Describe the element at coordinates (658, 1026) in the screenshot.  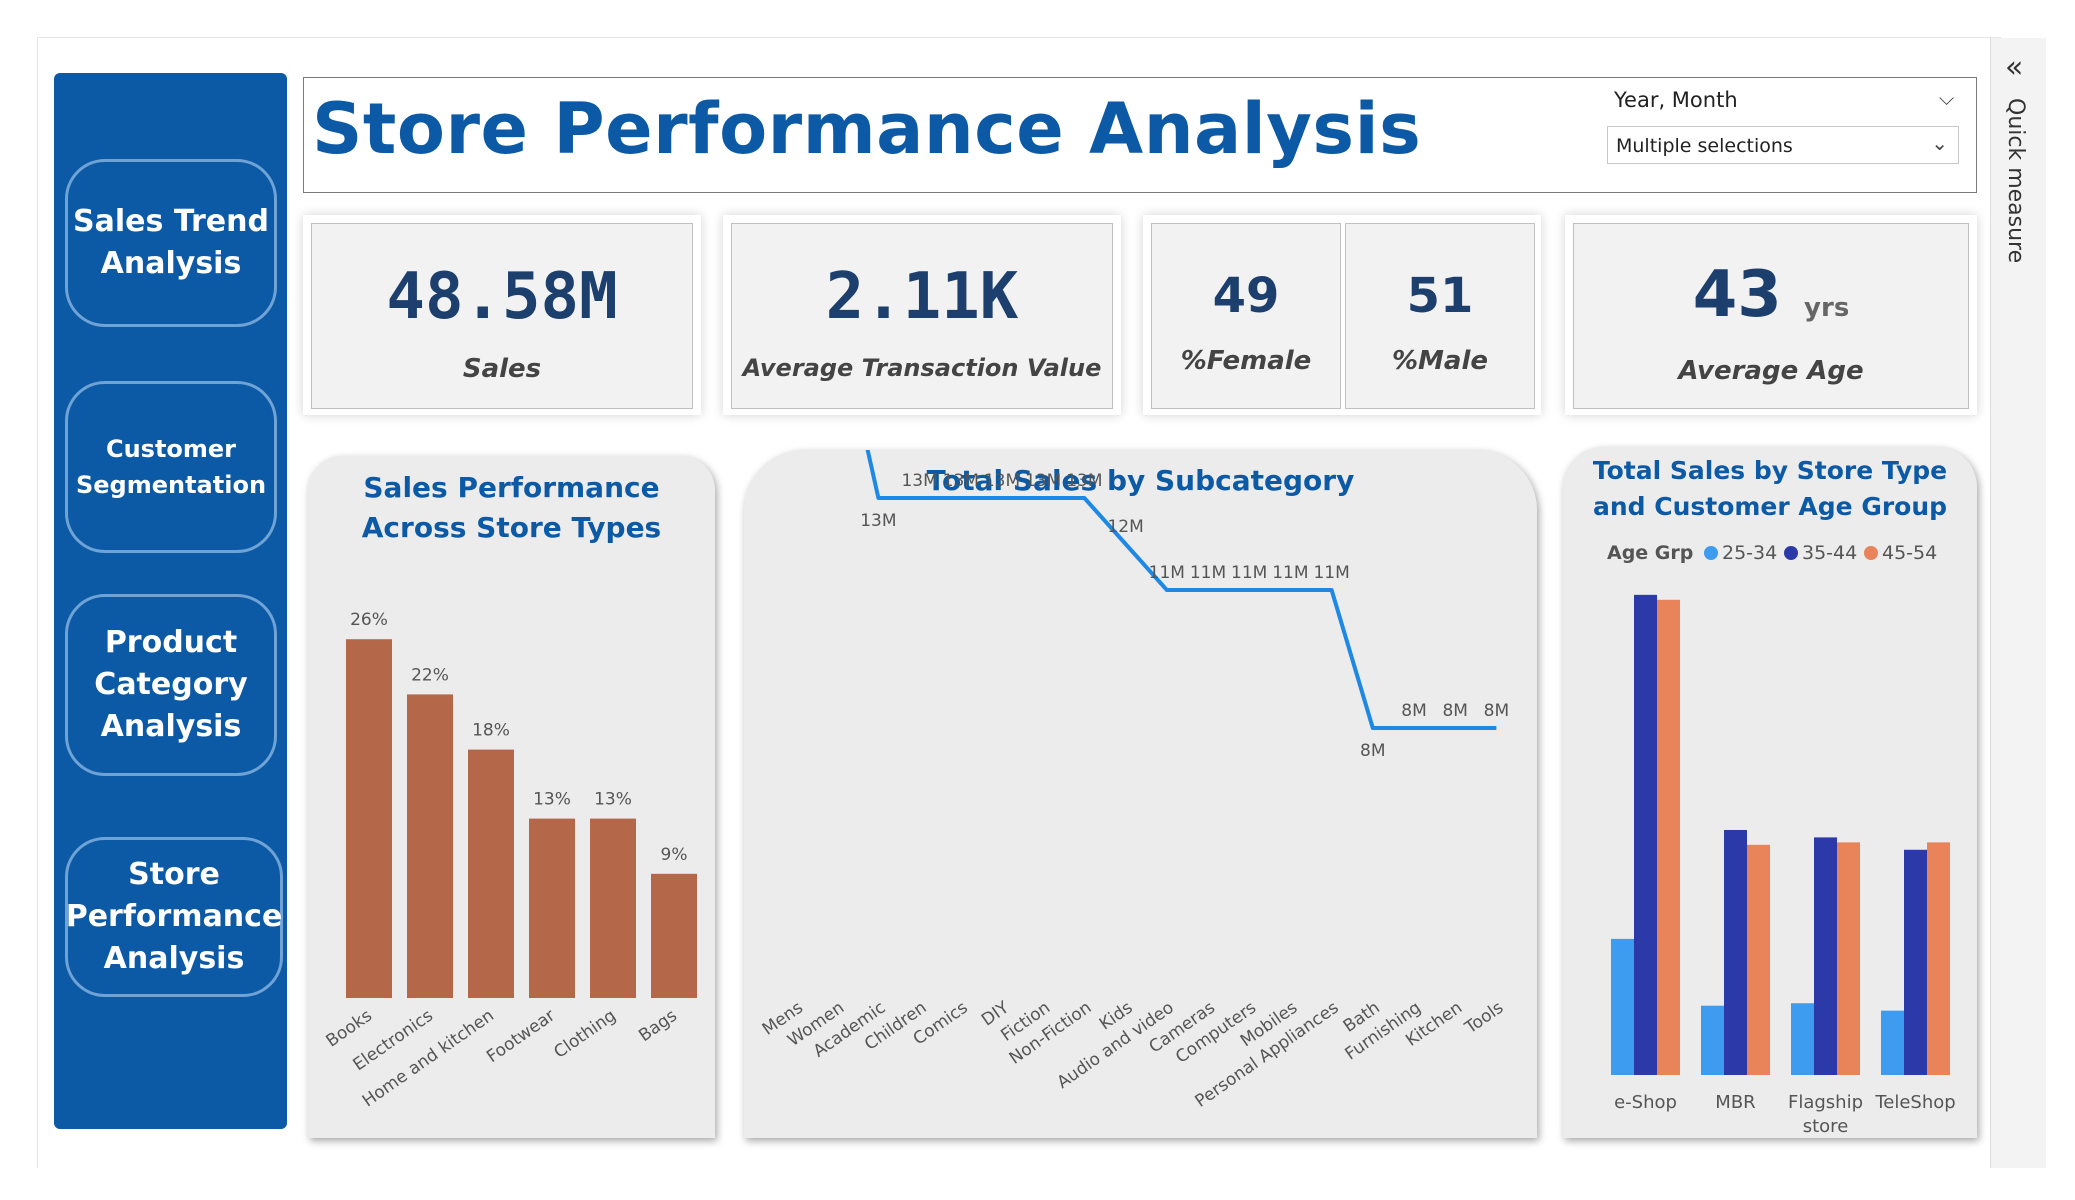
I see `x-tick-label: Bags` at that location.